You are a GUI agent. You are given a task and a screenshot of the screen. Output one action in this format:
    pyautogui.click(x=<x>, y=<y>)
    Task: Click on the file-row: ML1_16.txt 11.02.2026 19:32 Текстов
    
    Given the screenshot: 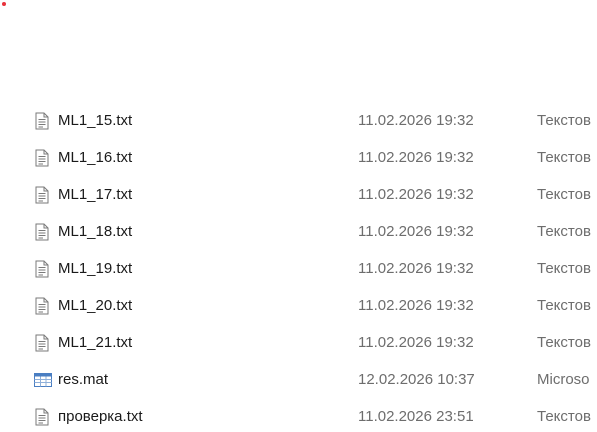 What is the action you would take?
    pyautogui.click(x=298, y=157)
    